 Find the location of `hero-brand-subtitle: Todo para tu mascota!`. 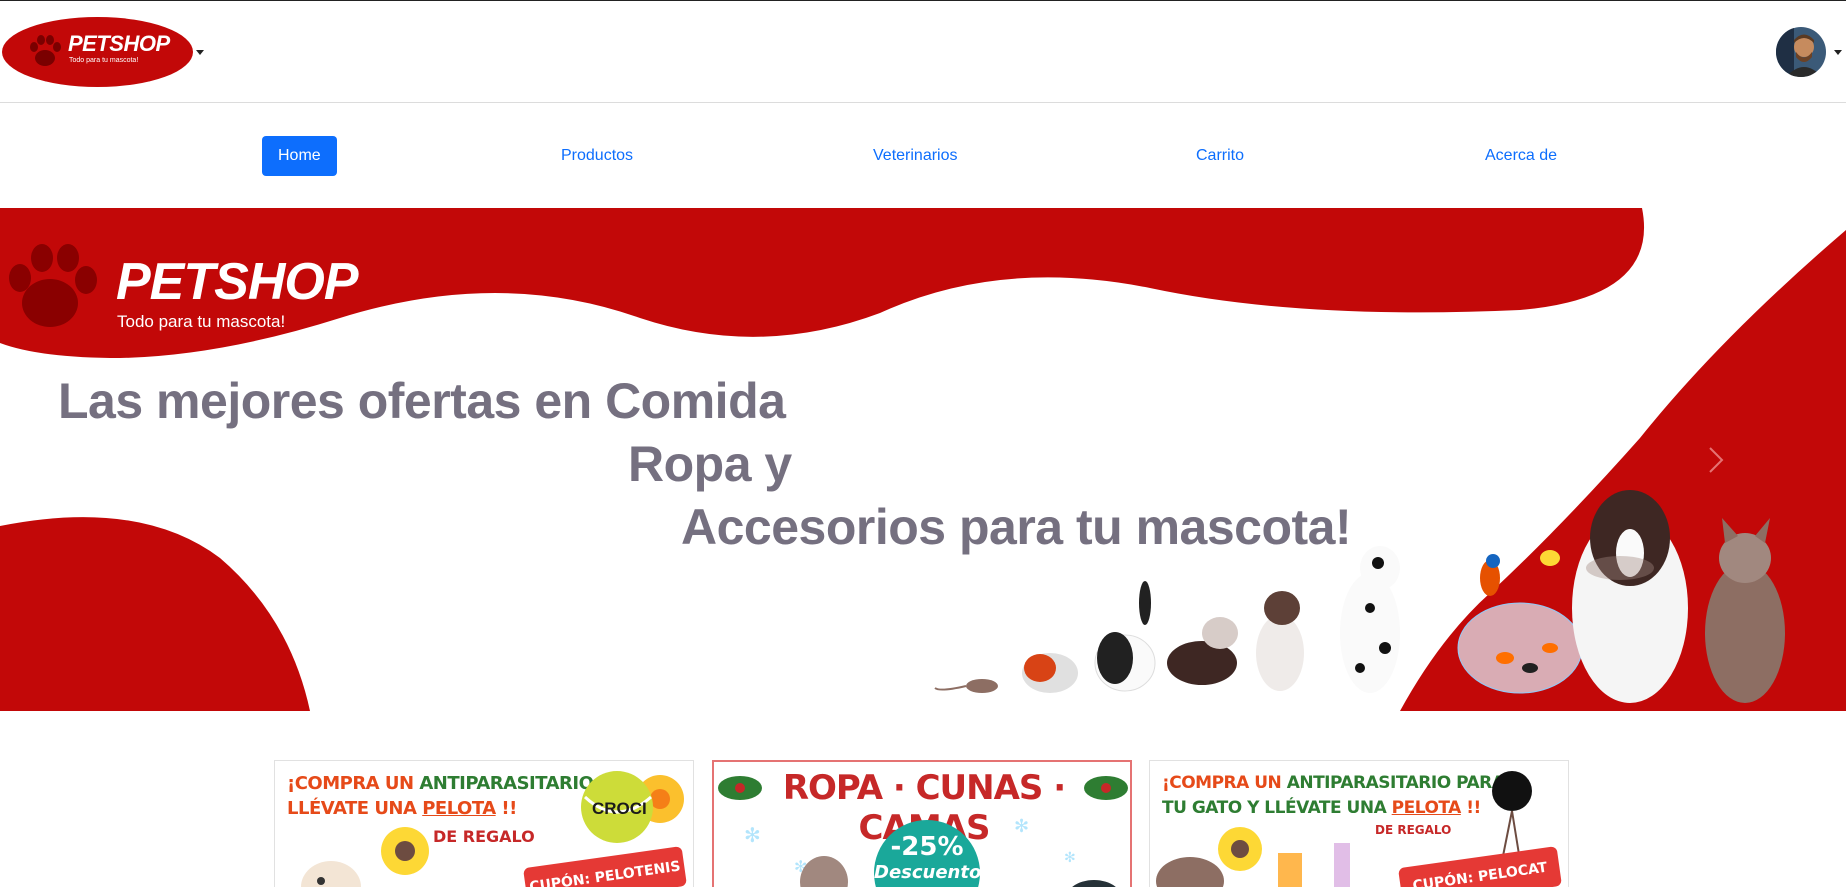

hero-brand-subtitle: Todo para tu mascota! is located at coordinates (201, 321).